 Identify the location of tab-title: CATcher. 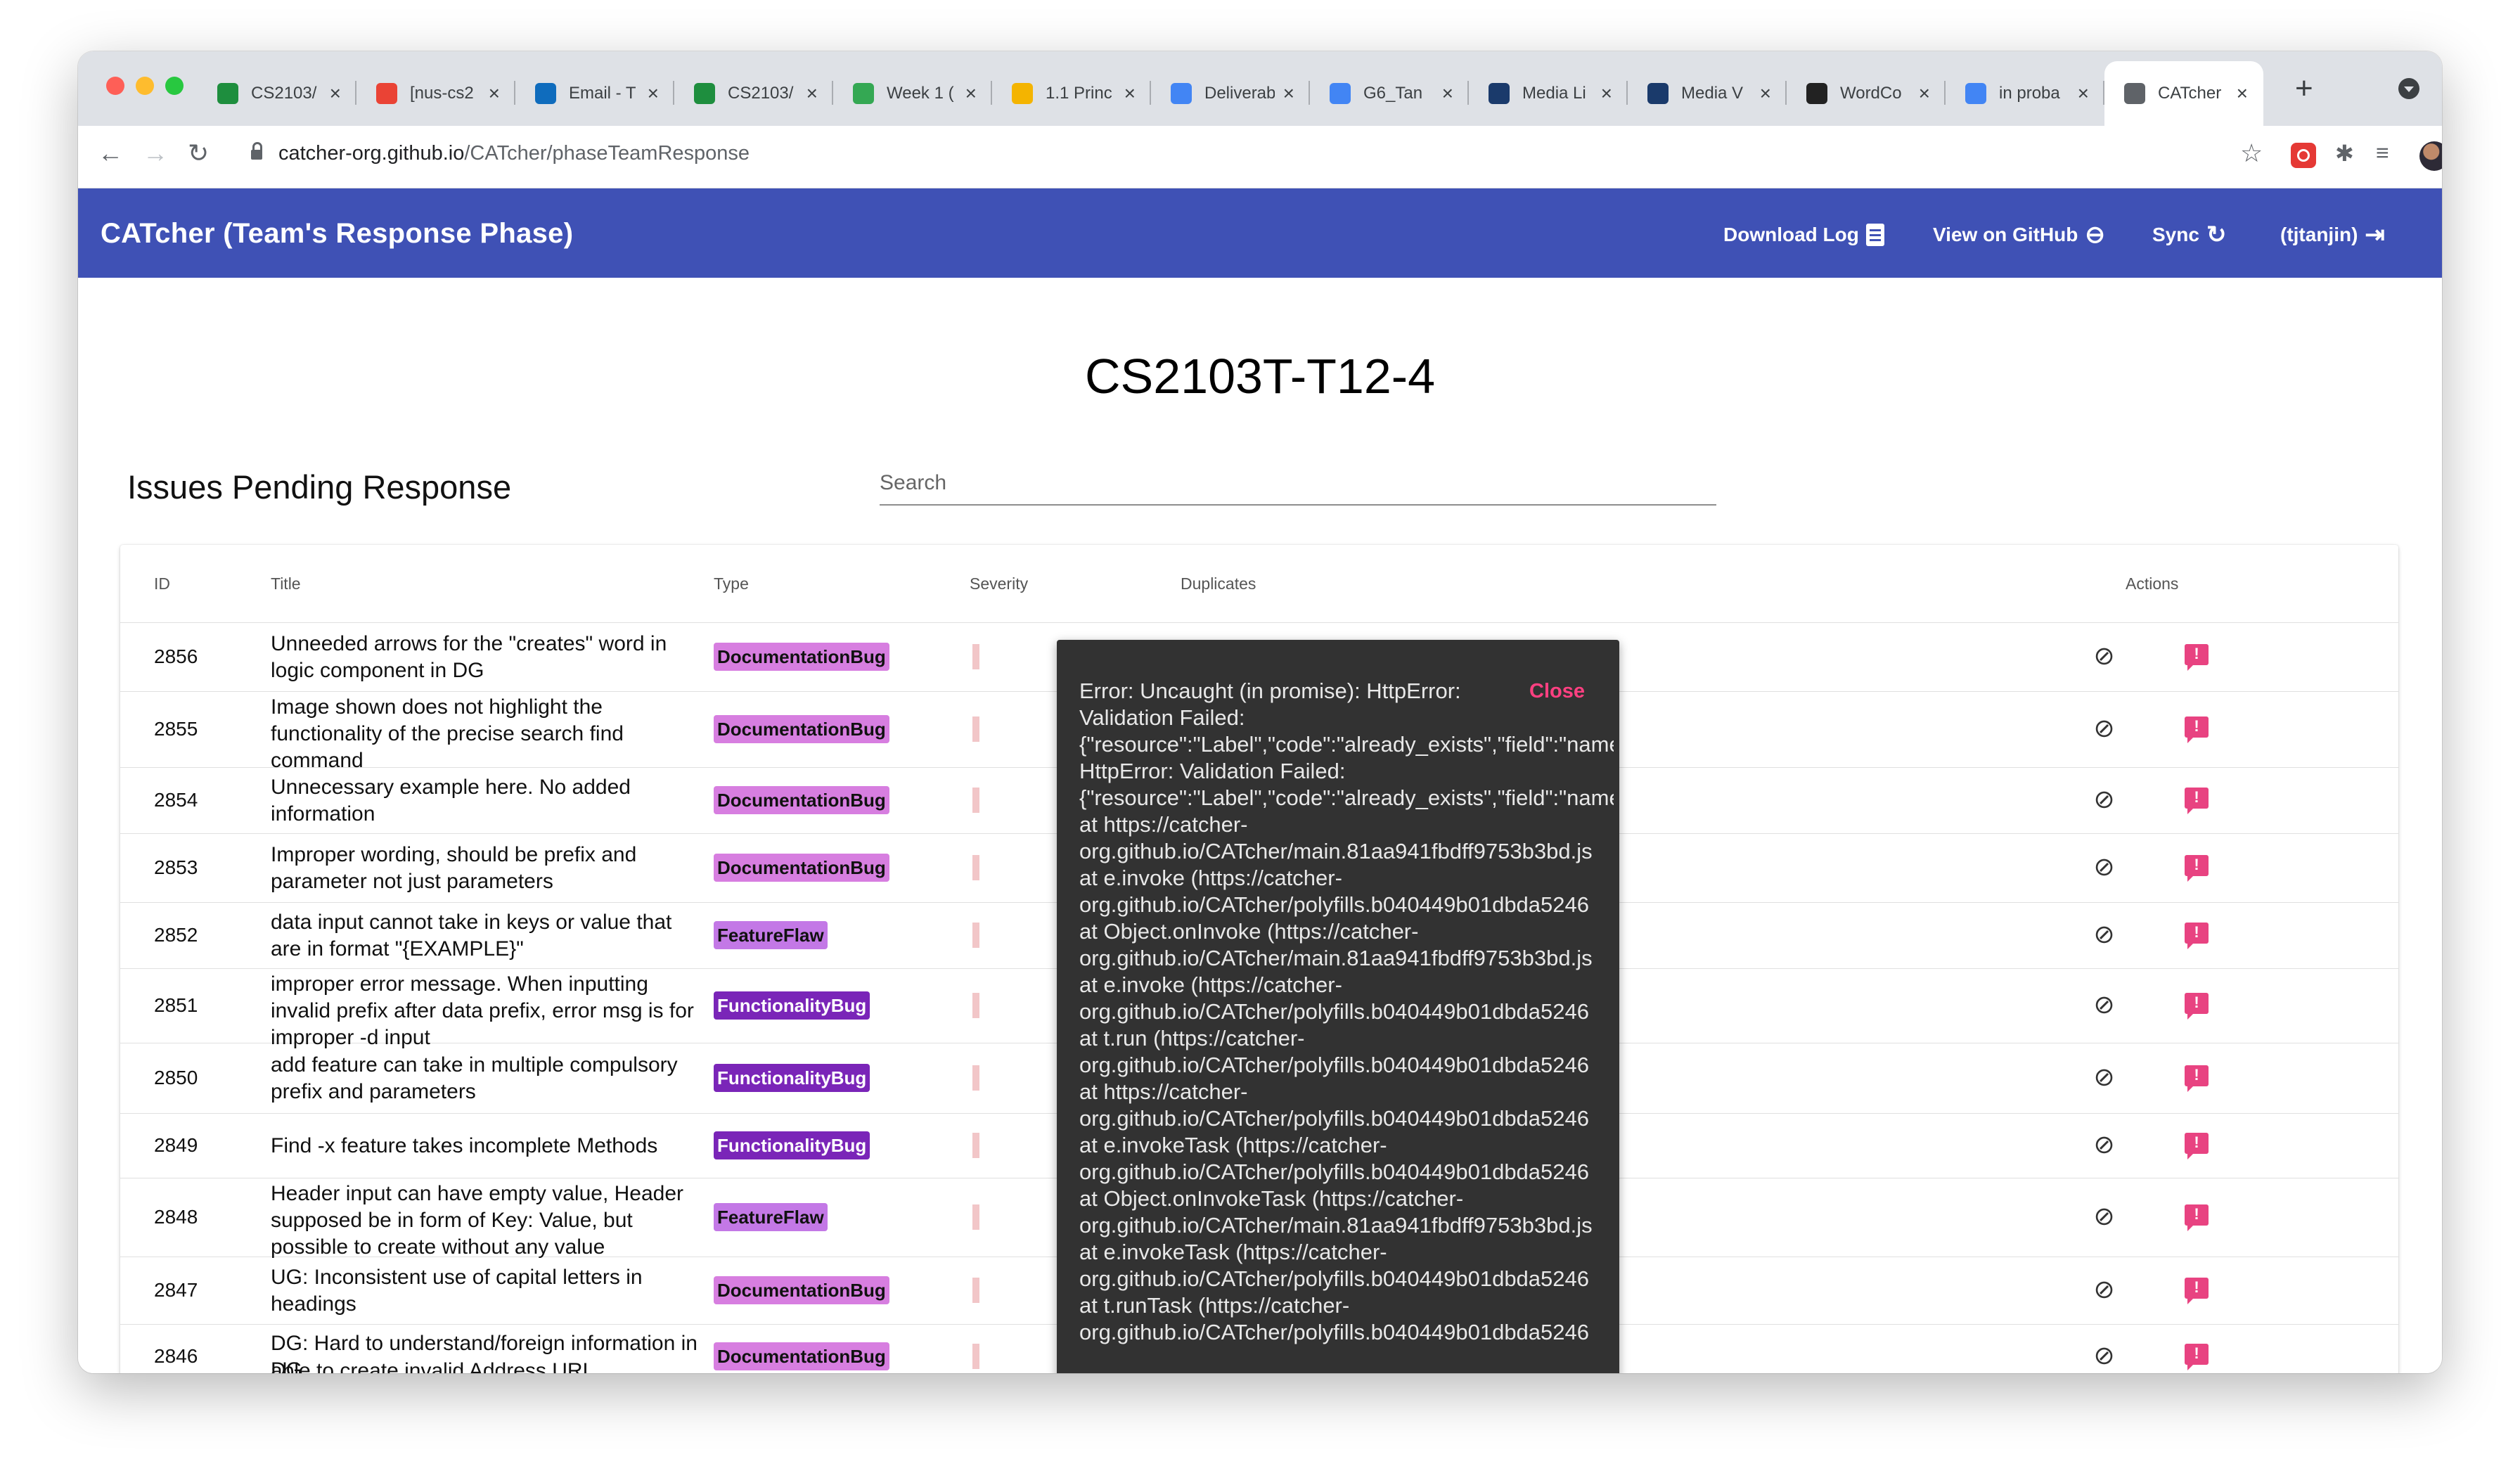
(2190, 93).